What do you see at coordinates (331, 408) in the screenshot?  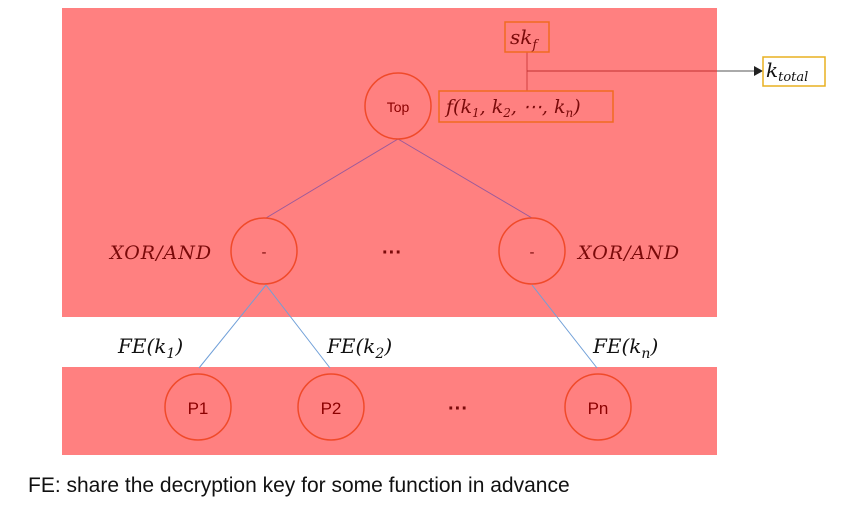 I see `node-party-p2-label: P2` at bounding box center [331, 408].